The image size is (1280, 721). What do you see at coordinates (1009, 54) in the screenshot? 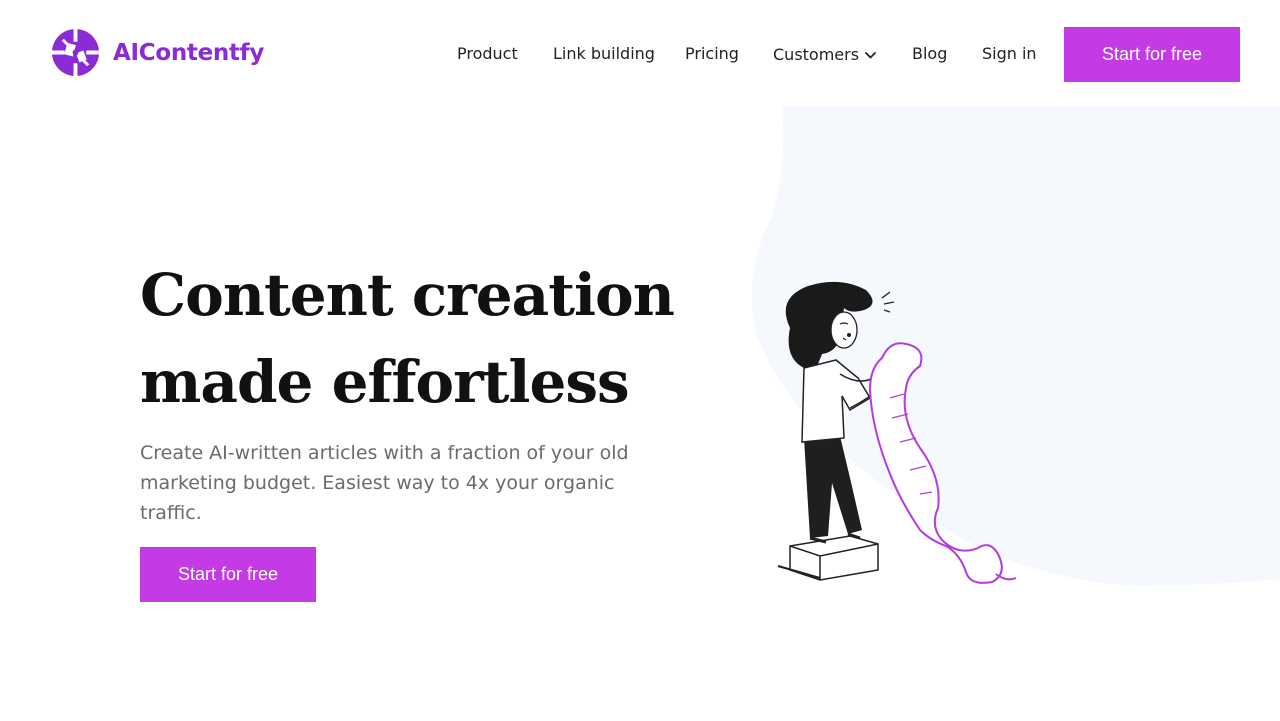
I see `nav-sign-in: Sign in` at bounding box center [1009, 54].